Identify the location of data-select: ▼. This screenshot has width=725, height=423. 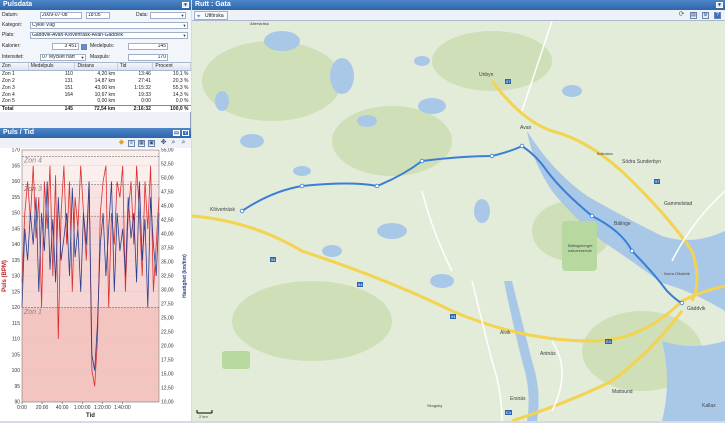
(168, 15).